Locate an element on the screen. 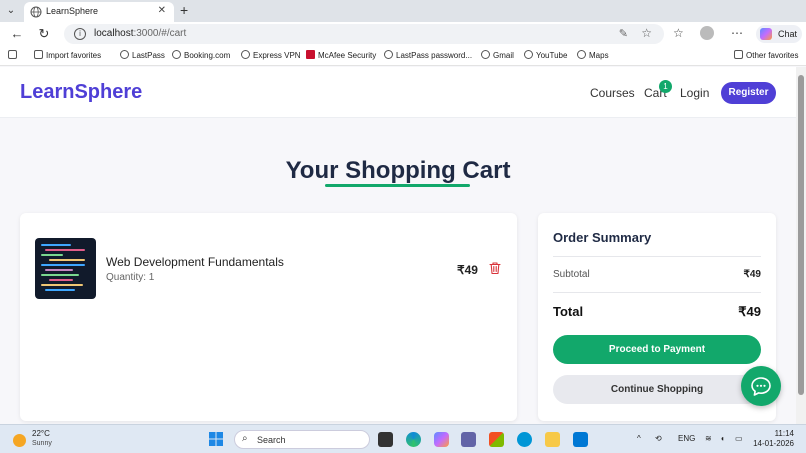 The width and height of the screenshot is (806, 453). more-menu-icon: ⋯ is located at coordinates (737, 33).